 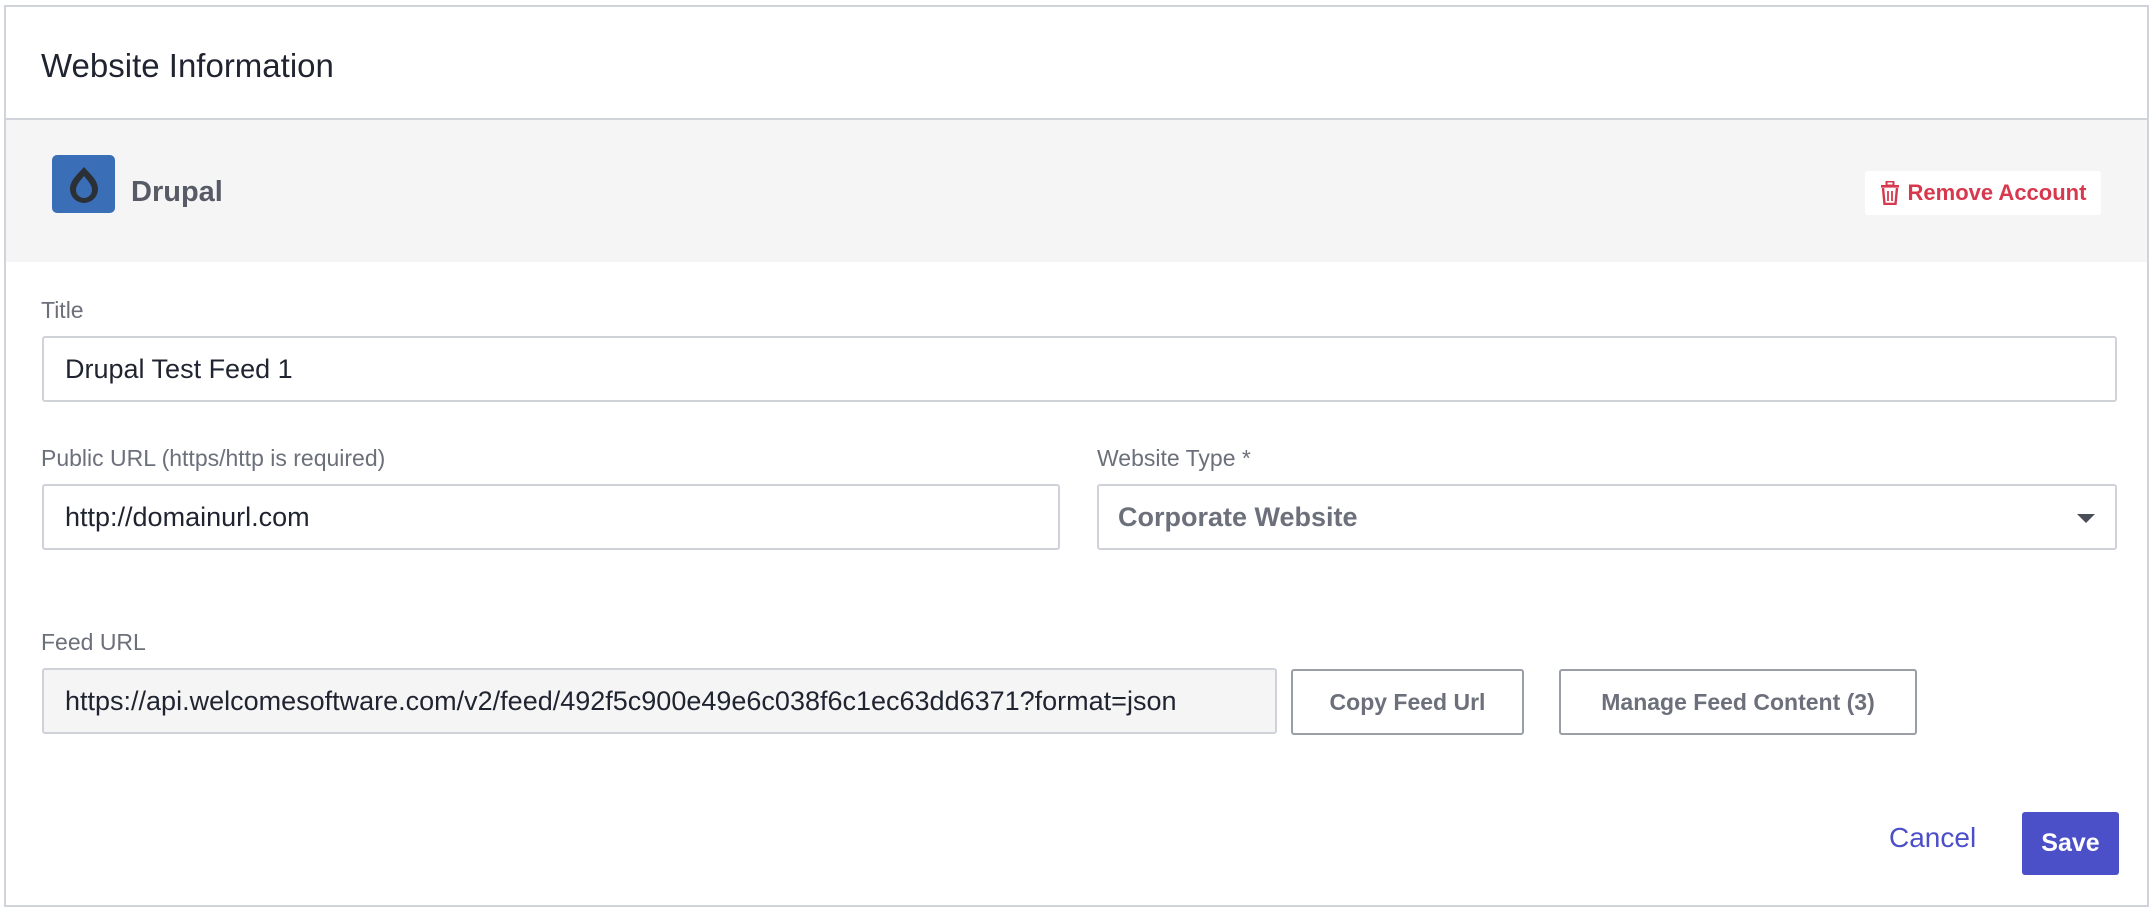 I want to click on website-type-select: Corporate Website, so click(x=1607, y=517).